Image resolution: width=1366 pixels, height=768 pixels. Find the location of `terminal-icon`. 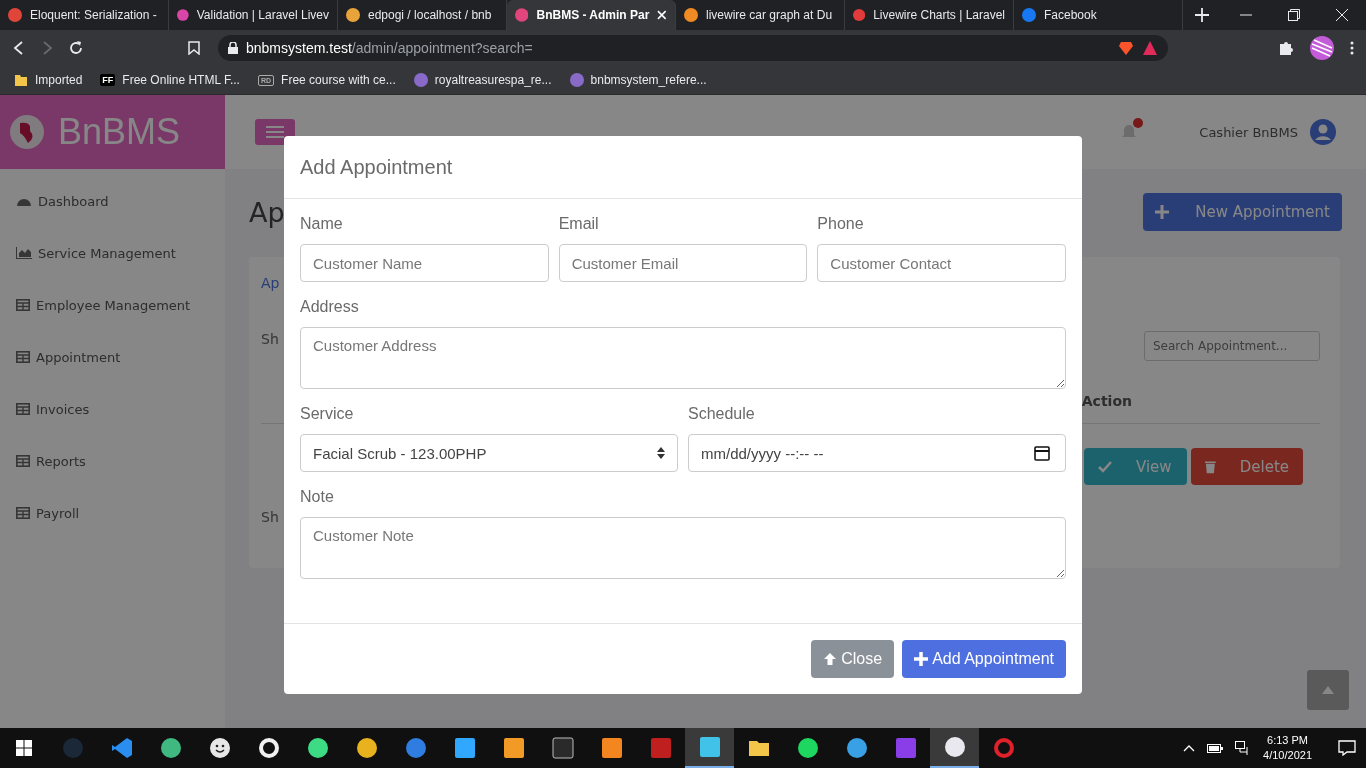

terminal-icon is located at coordinates (562, 748).